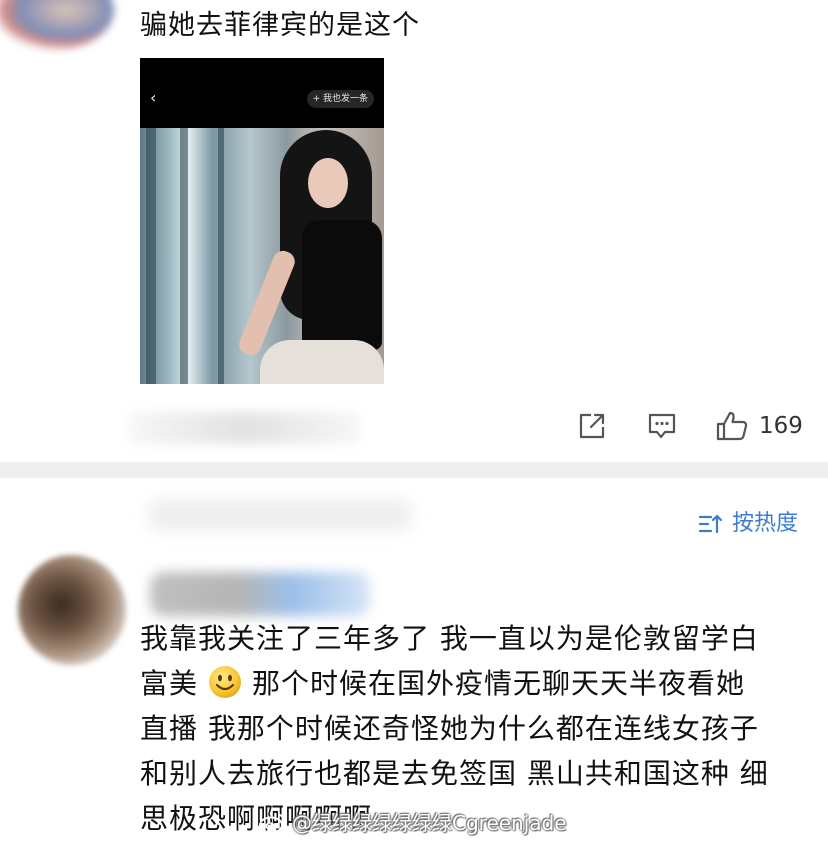  I want to click on comment-image: ‹ + 我也发一条, so click(262, 221).